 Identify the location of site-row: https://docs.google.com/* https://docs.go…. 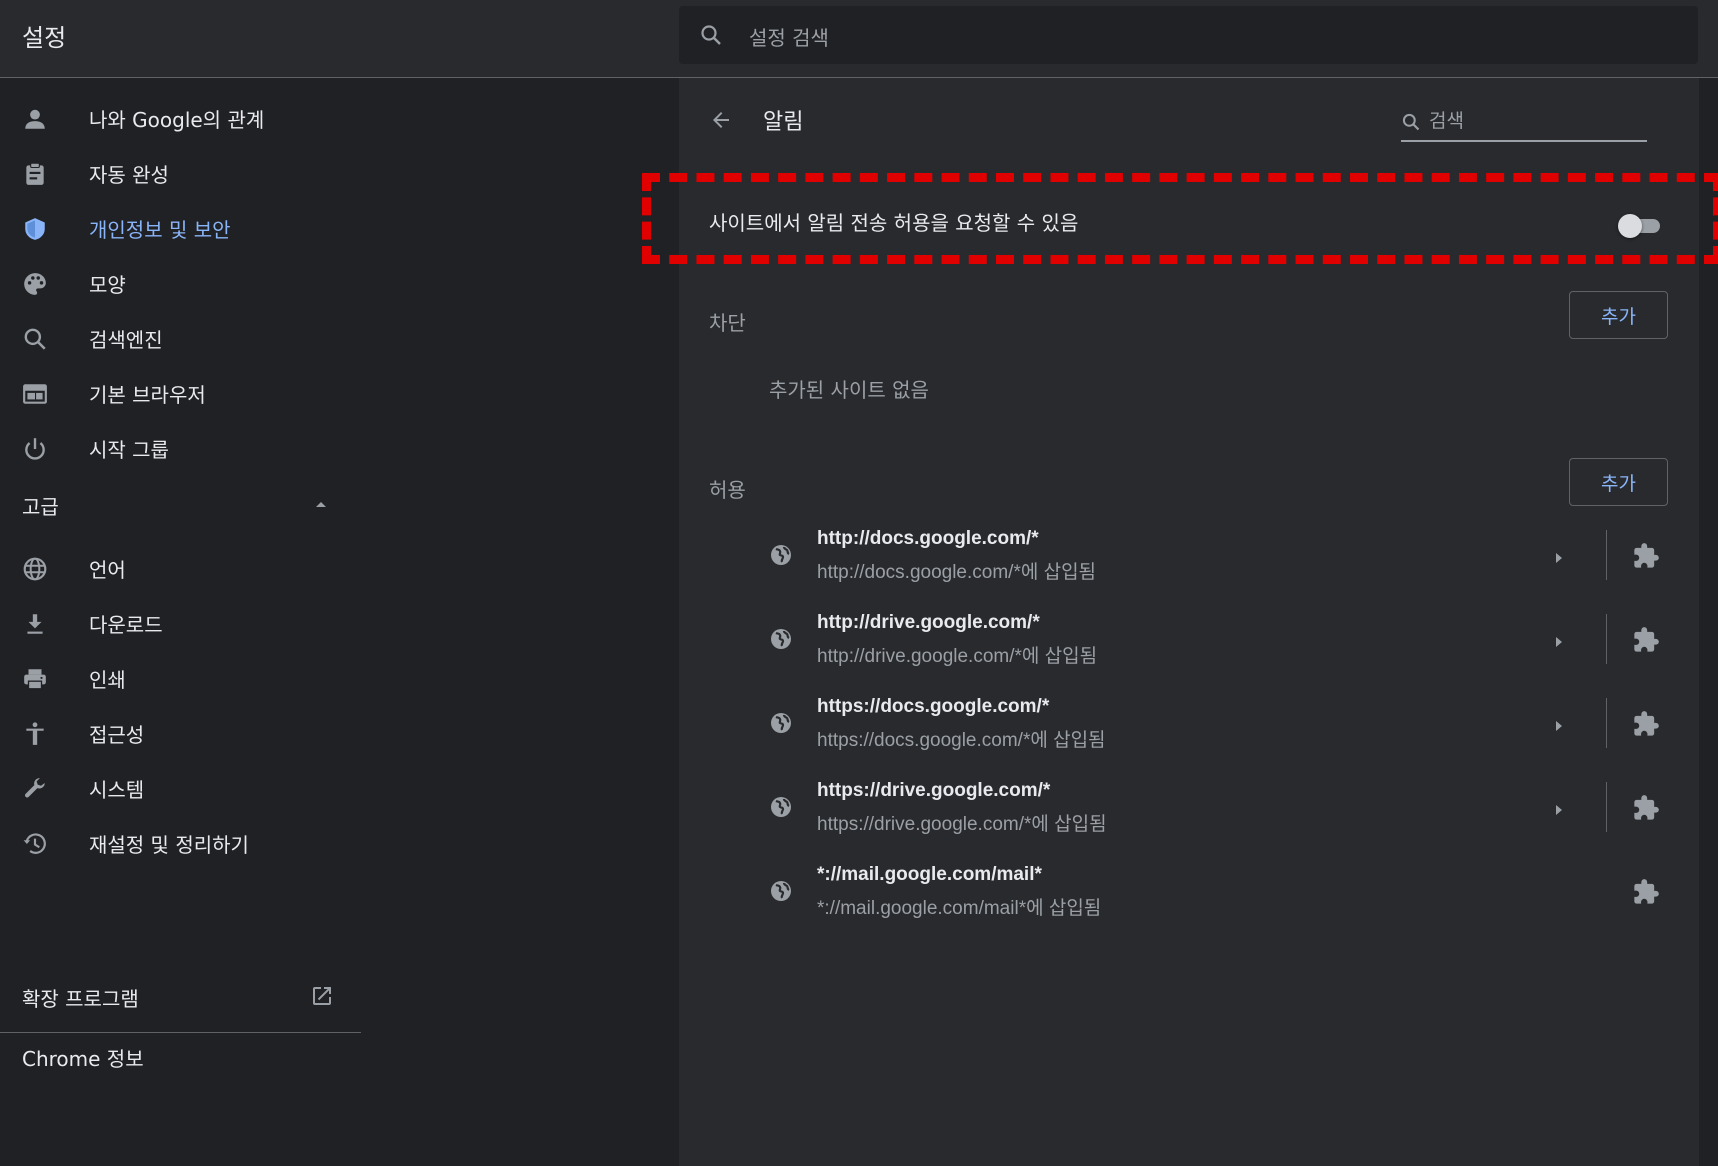
(1189, 730).